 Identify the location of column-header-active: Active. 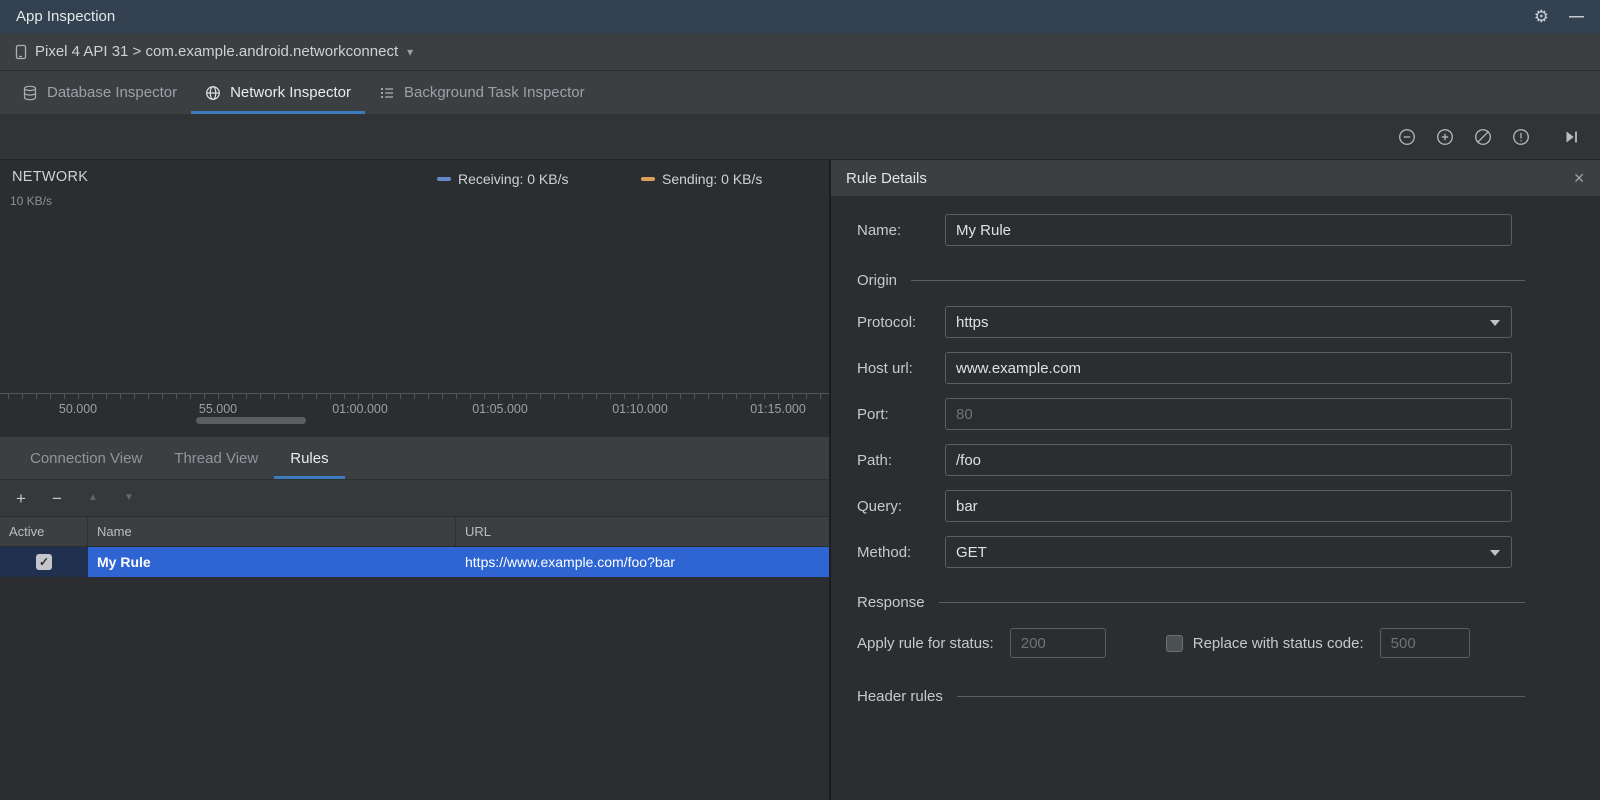
(44, 531).